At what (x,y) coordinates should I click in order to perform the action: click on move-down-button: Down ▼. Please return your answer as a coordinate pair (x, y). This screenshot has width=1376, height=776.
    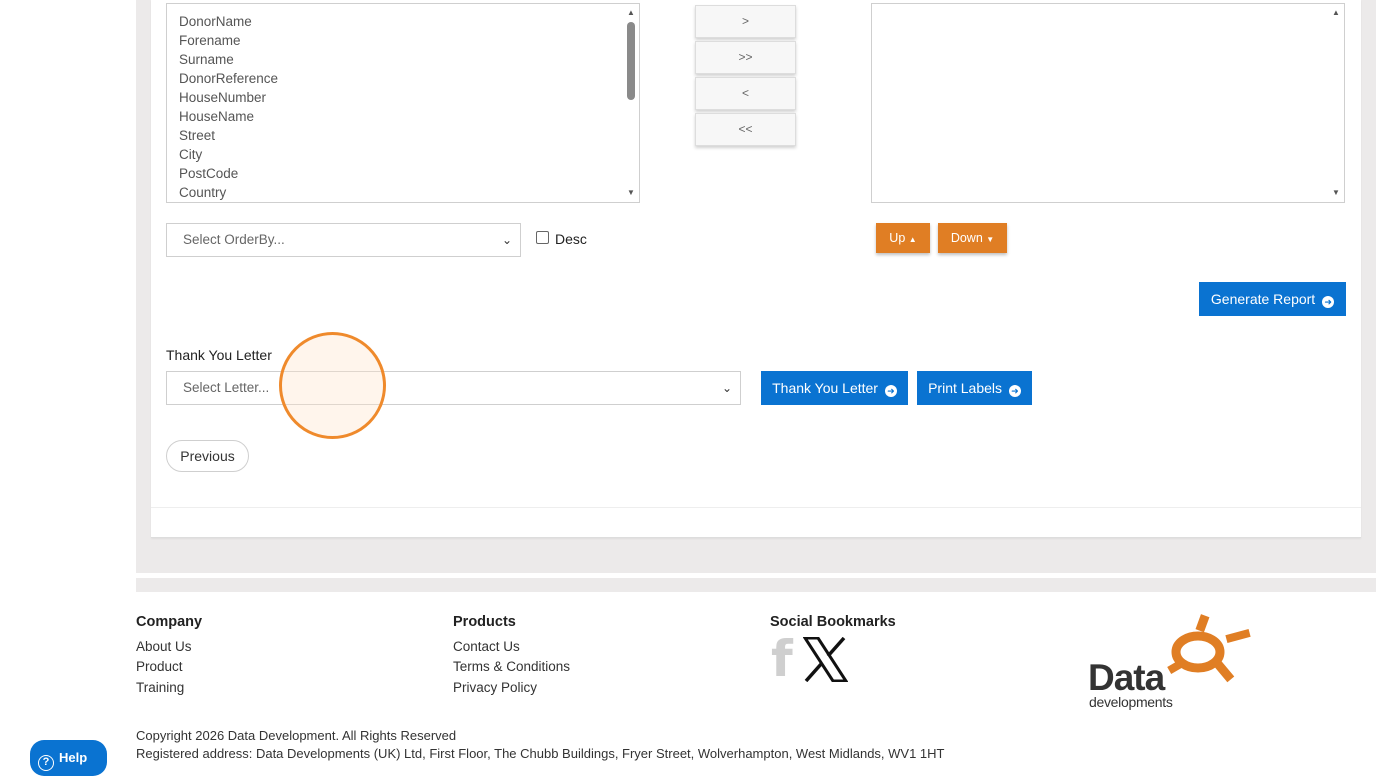
    Looking at the image, I should click on (972, 238).